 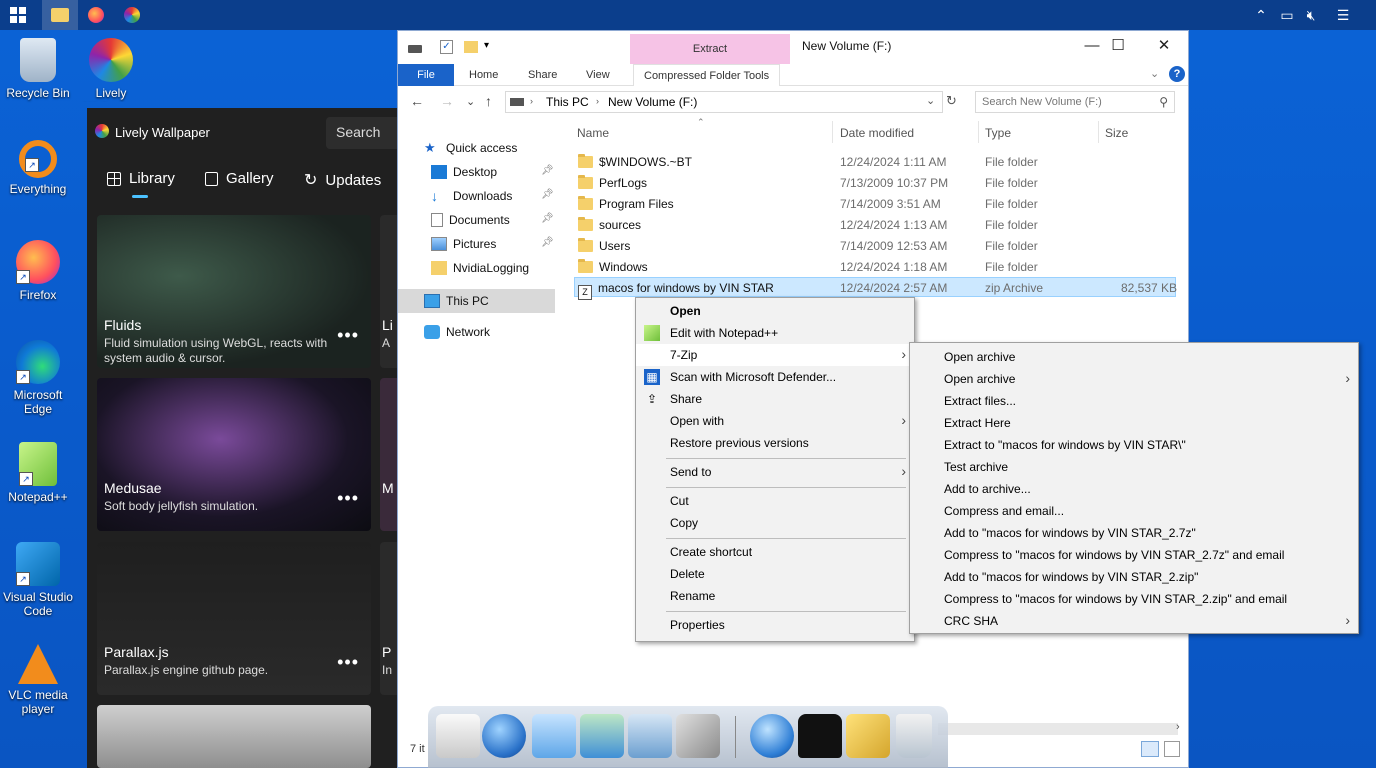 What do you see at coordinates (1172, 749) in the screenshot?
I see `large-icons-view-icon` at bounding box center [1172, 749].